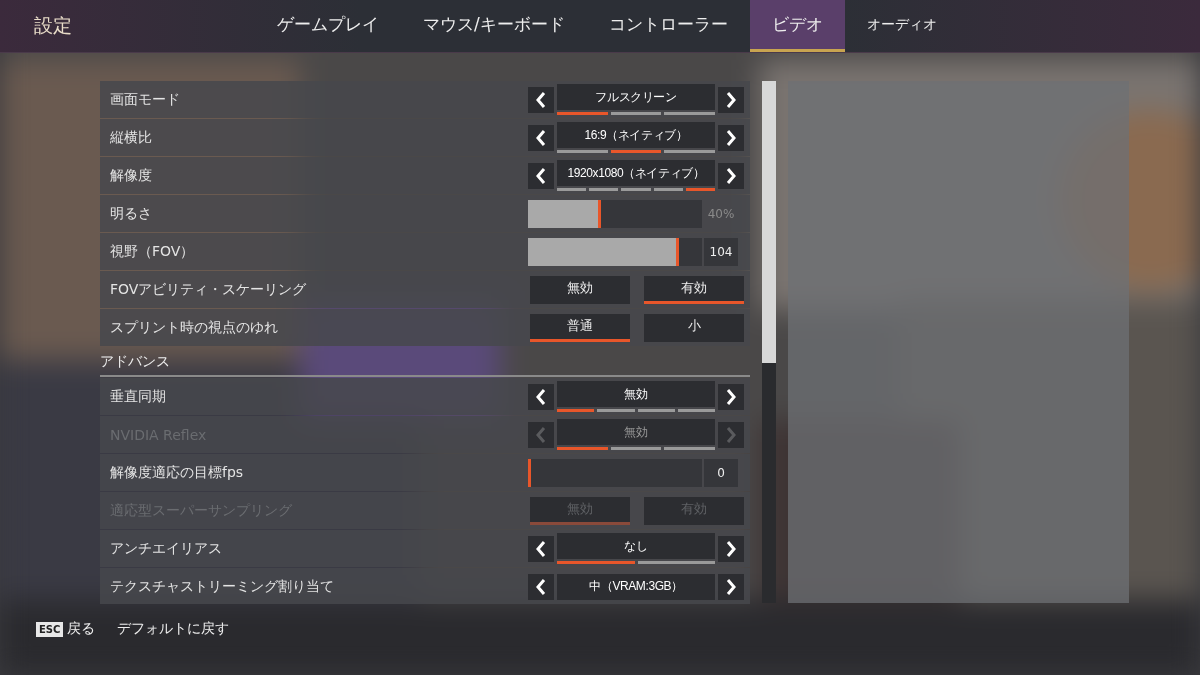  I want to click on option-value: 1920x1080（ネイティブ）, so click(636, 173).